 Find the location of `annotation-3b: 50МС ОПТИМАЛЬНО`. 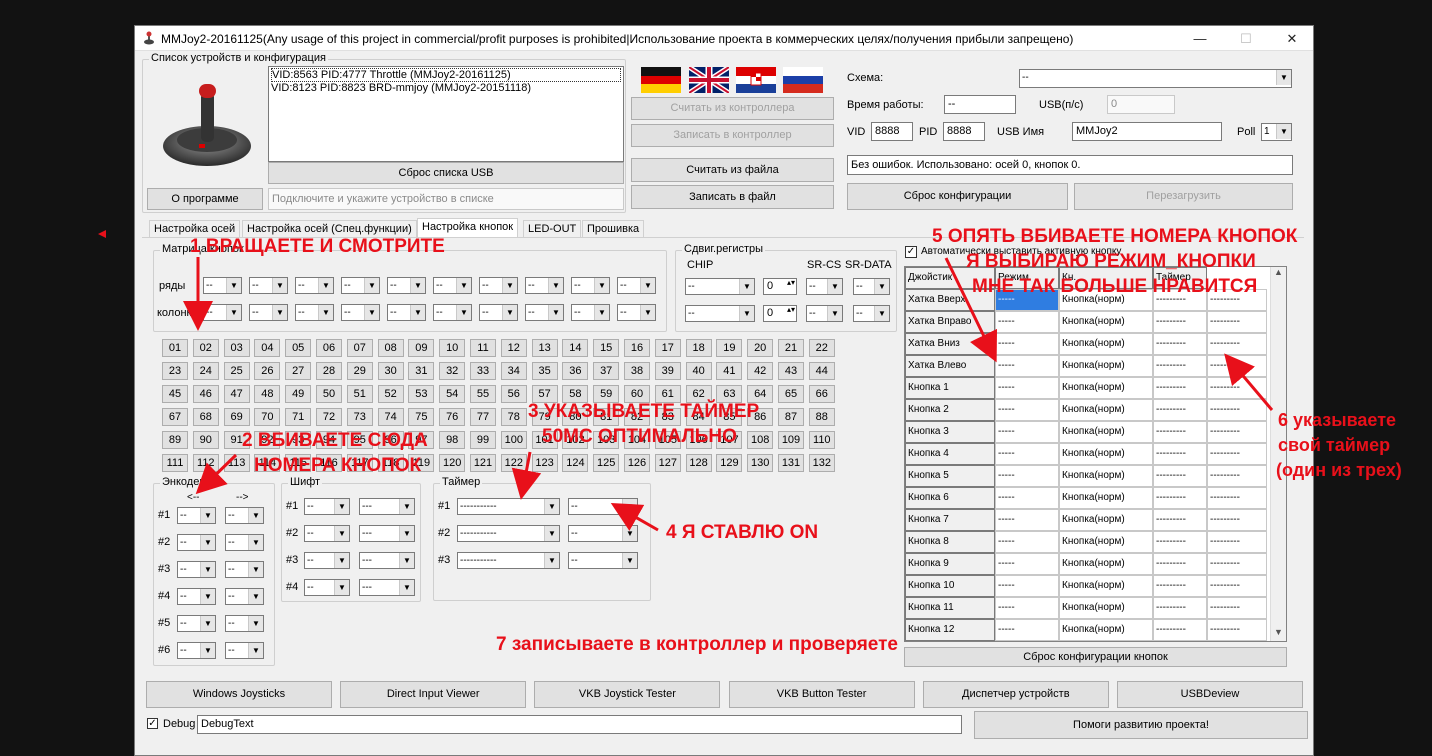

annotation-3b: 50МС ОПТИМАЛЬНО is located at coordinates (639, 436).